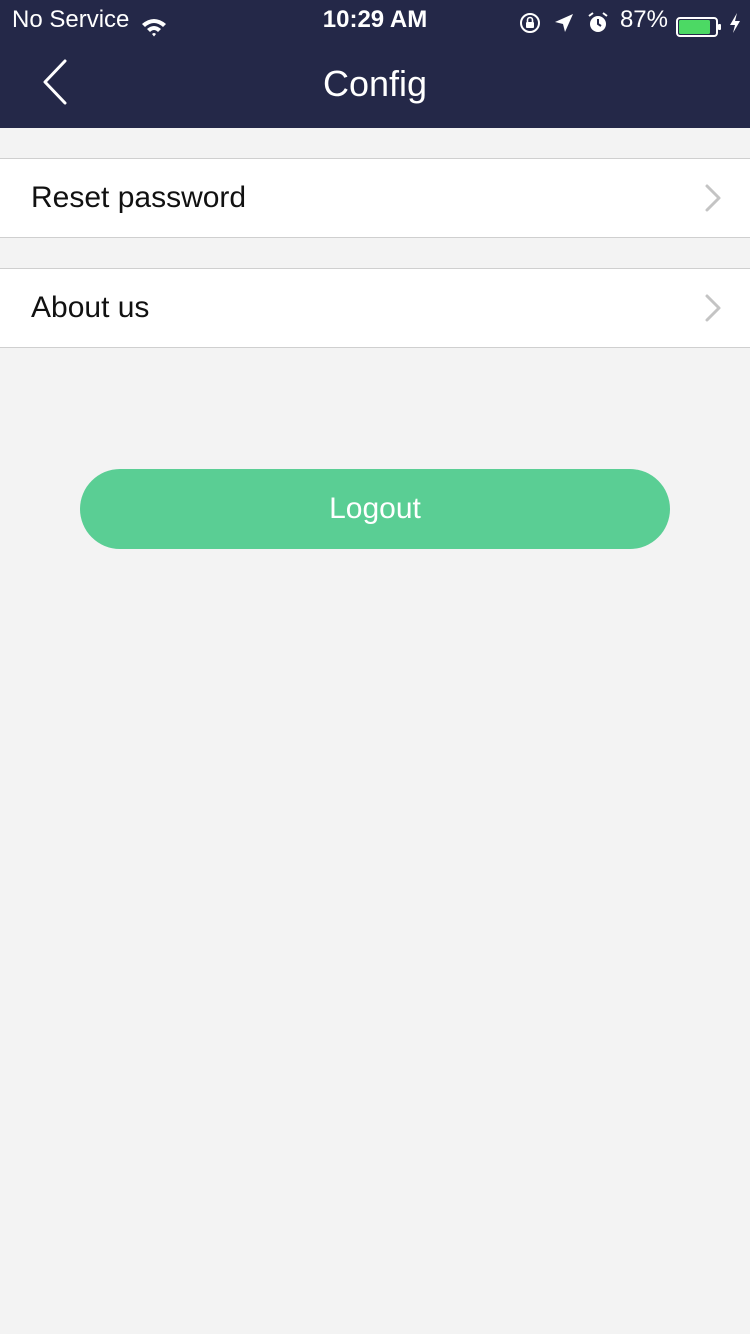  I want to click on list-item-label: Reset password, so click(139, 197).